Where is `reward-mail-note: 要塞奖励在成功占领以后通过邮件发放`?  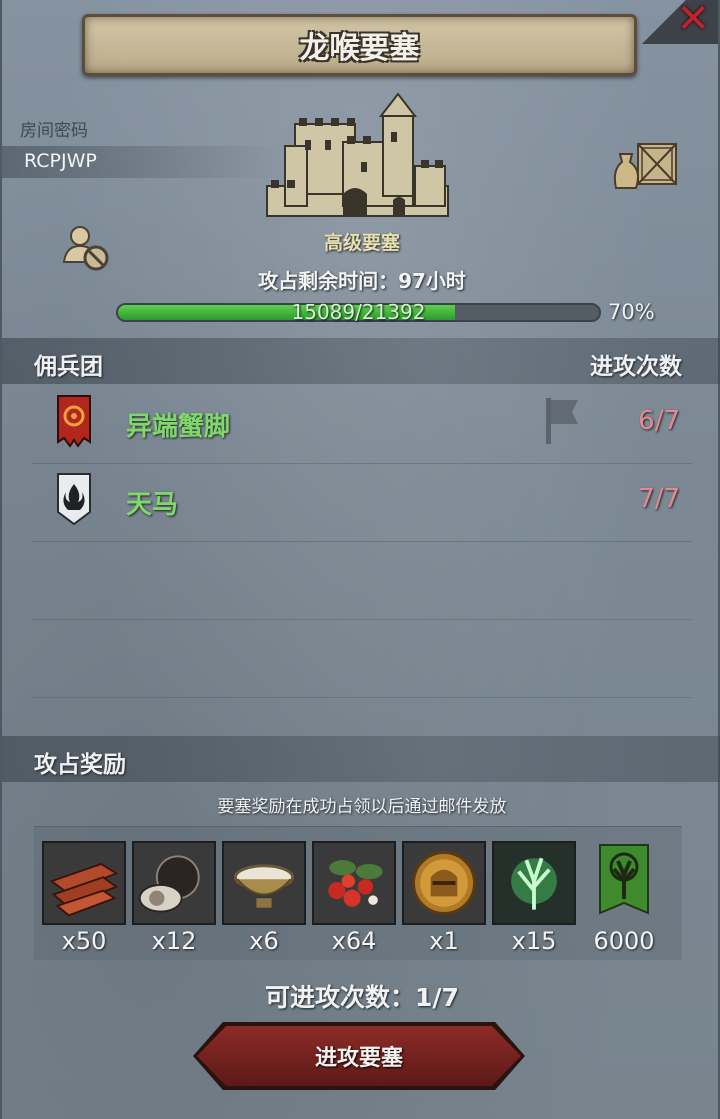
reward-mail-note: 要塞奖励在成功占领以后通过邮件发放 is located at coordinates (362, 807).